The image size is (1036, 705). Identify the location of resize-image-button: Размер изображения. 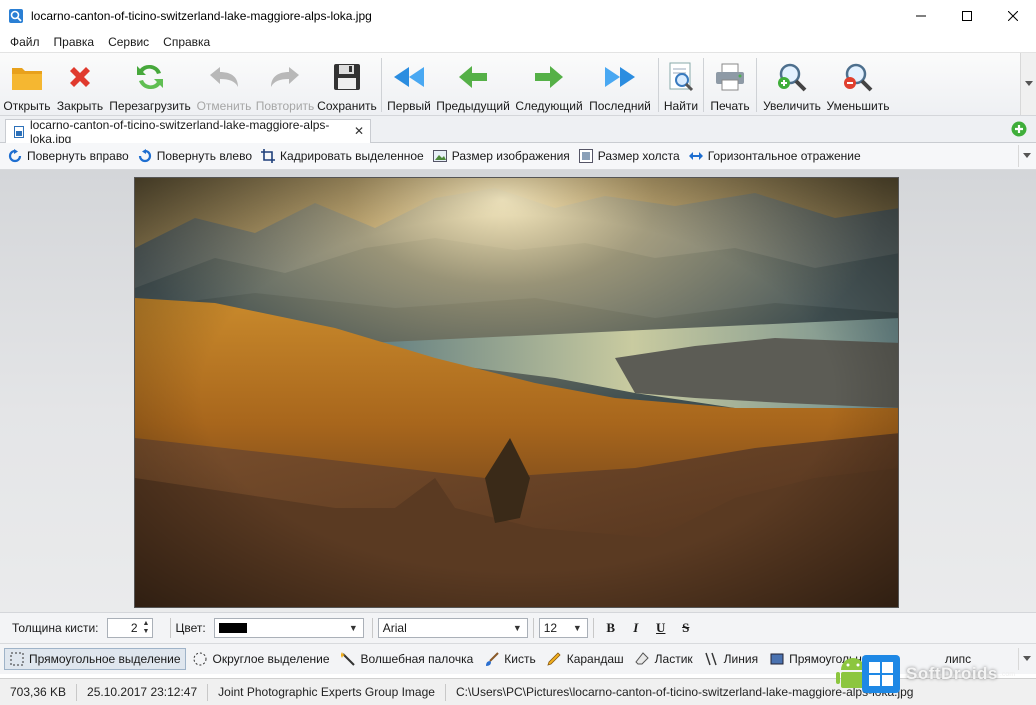
(501, 156).